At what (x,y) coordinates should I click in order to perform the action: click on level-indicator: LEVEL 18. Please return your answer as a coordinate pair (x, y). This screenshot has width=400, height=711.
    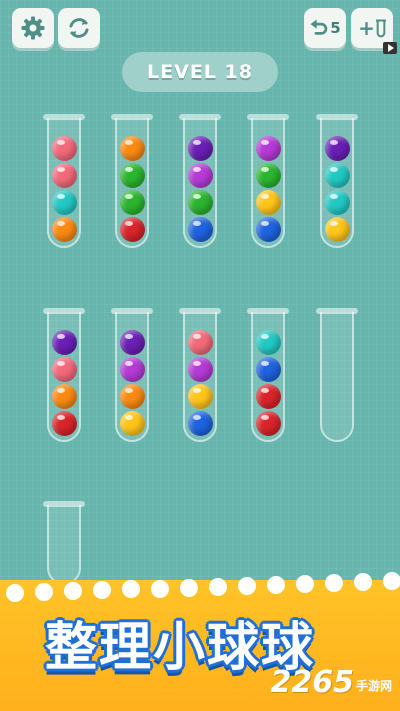
    Looking at the image, I should click on (200, 72).